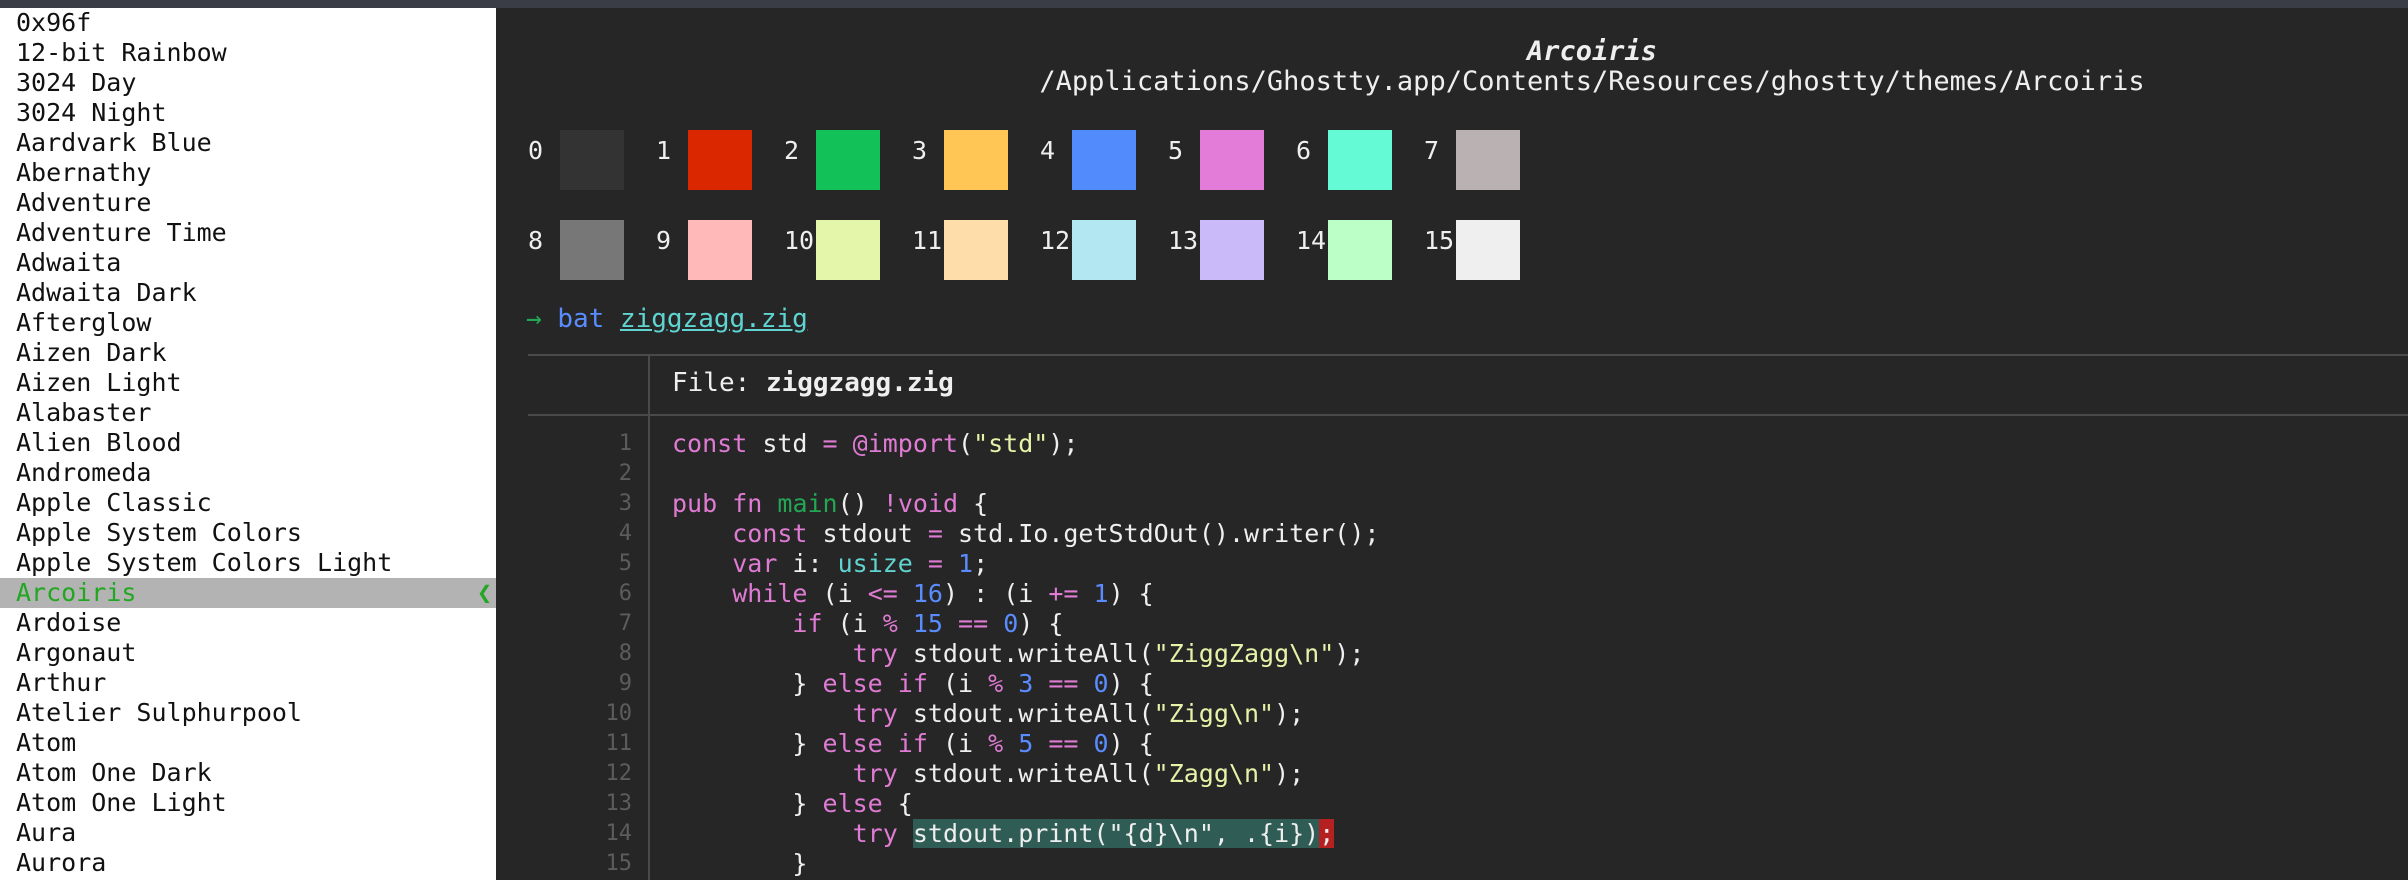 The height and width of the screenshot is (880, 2408). I want to click on theme-list-item: Afterglow, so click(248, 323).